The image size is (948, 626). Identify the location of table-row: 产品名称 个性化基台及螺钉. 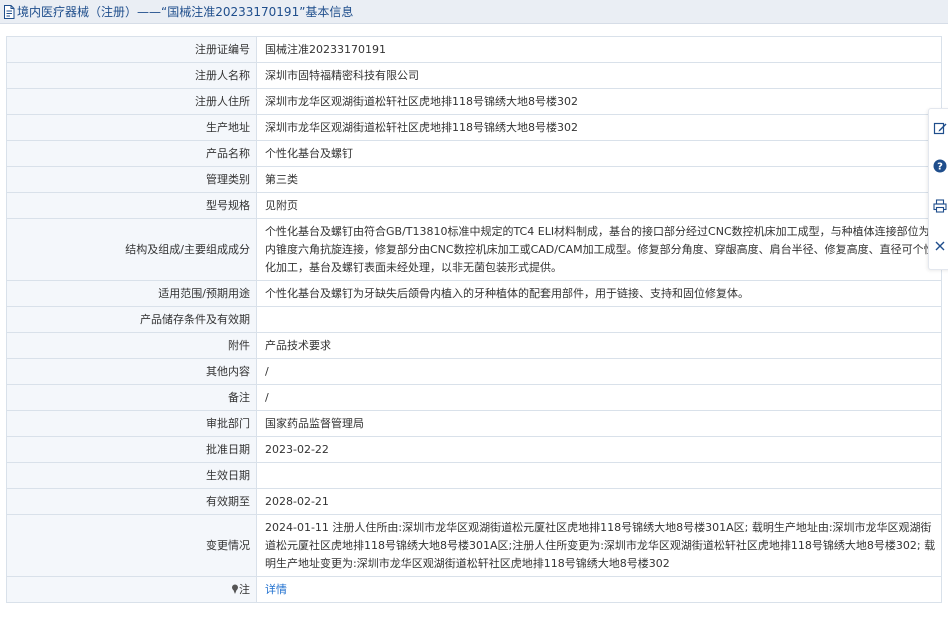
(474, 153).